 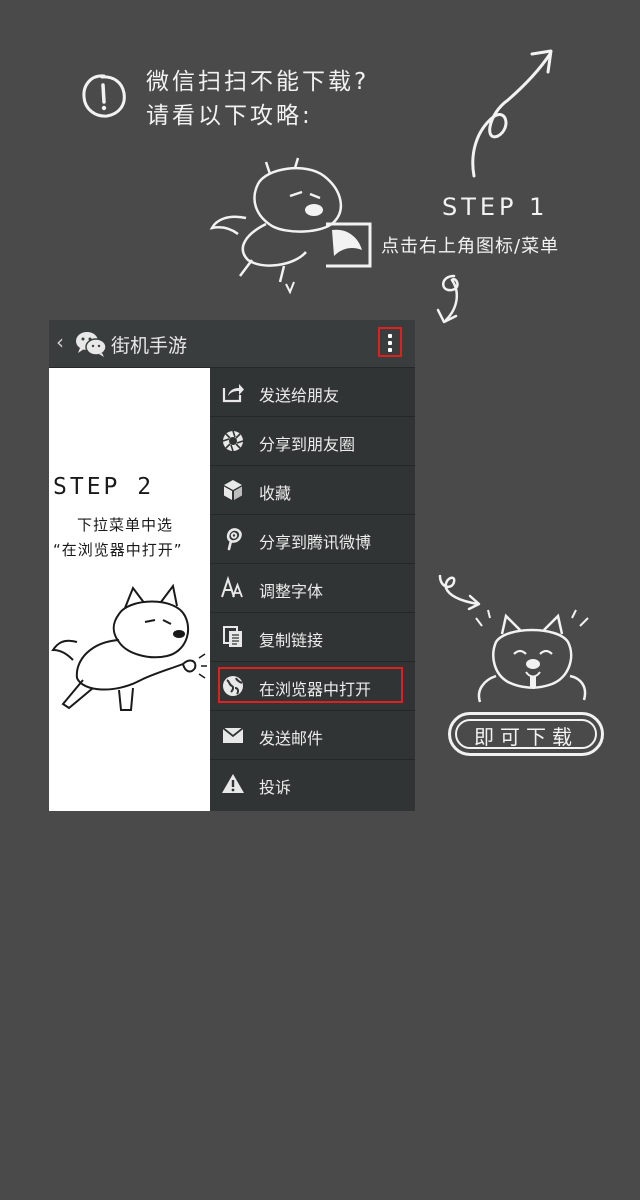 I want to click on curly-arrow-up-icon, so click(x=512, y=113).